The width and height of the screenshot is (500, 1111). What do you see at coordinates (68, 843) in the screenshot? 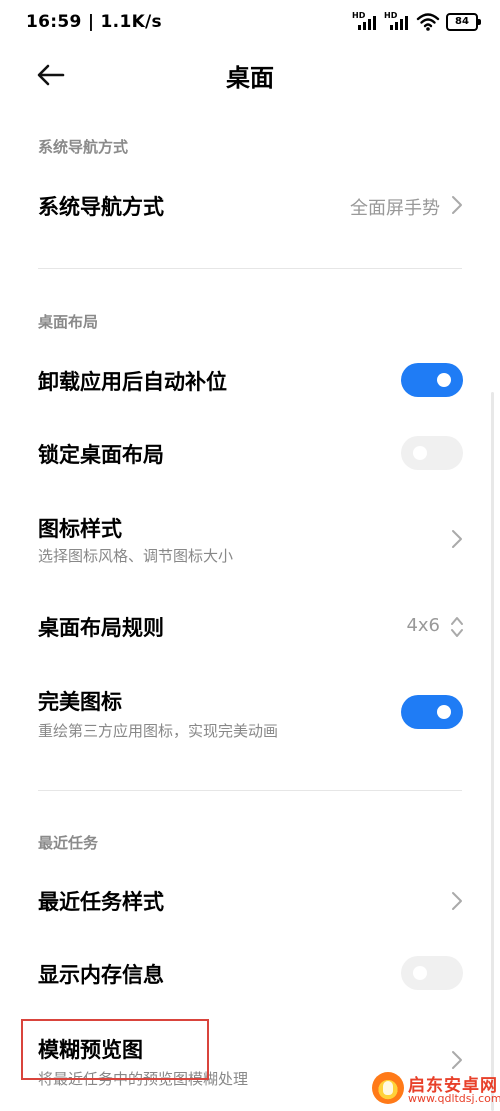
I see `section-header-recent: 最近任务` at bounding box center [68, 843].